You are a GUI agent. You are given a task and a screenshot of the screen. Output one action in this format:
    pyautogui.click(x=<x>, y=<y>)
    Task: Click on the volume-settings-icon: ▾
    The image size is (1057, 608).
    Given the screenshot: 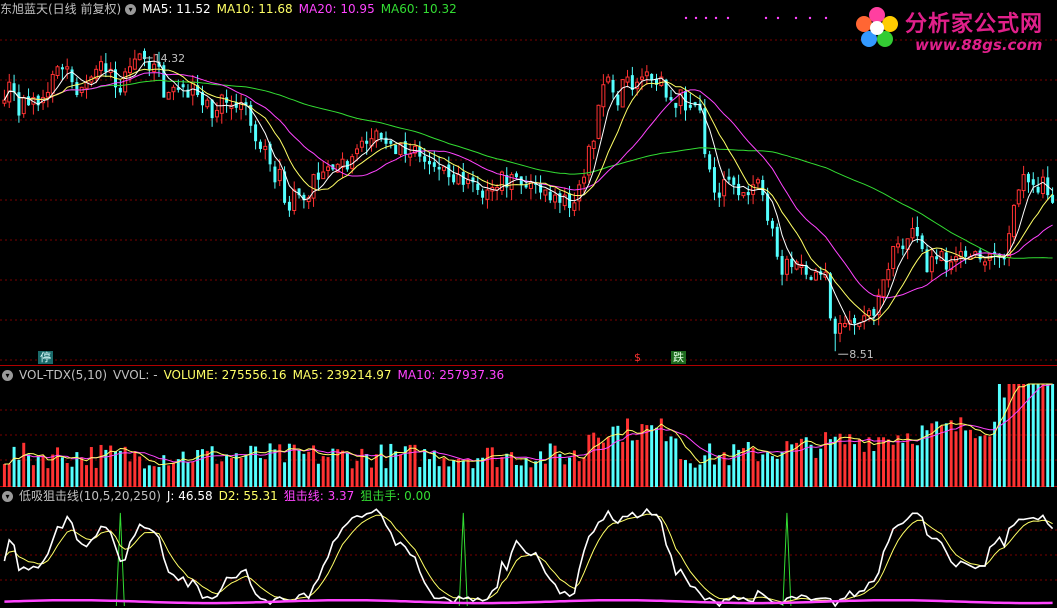 What is the action you would take?
    pyautogui.click(x=7, y=375)
    